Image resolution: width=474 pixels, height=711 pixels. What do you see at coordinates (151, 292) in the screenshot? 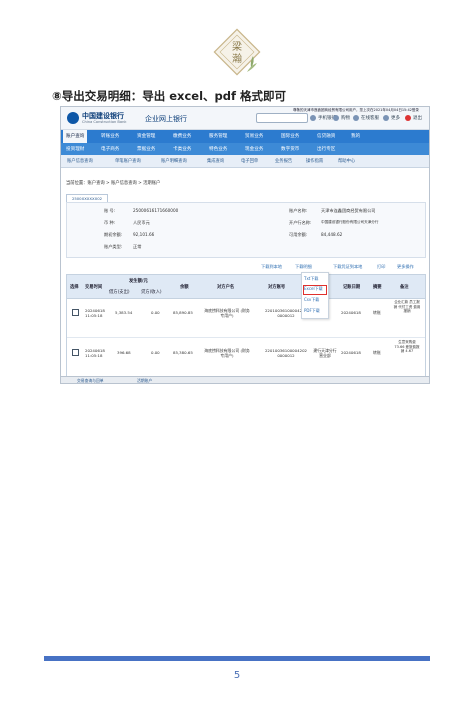
I see `col-credit: 贷方(收入)` at bounding box center [151, 292].